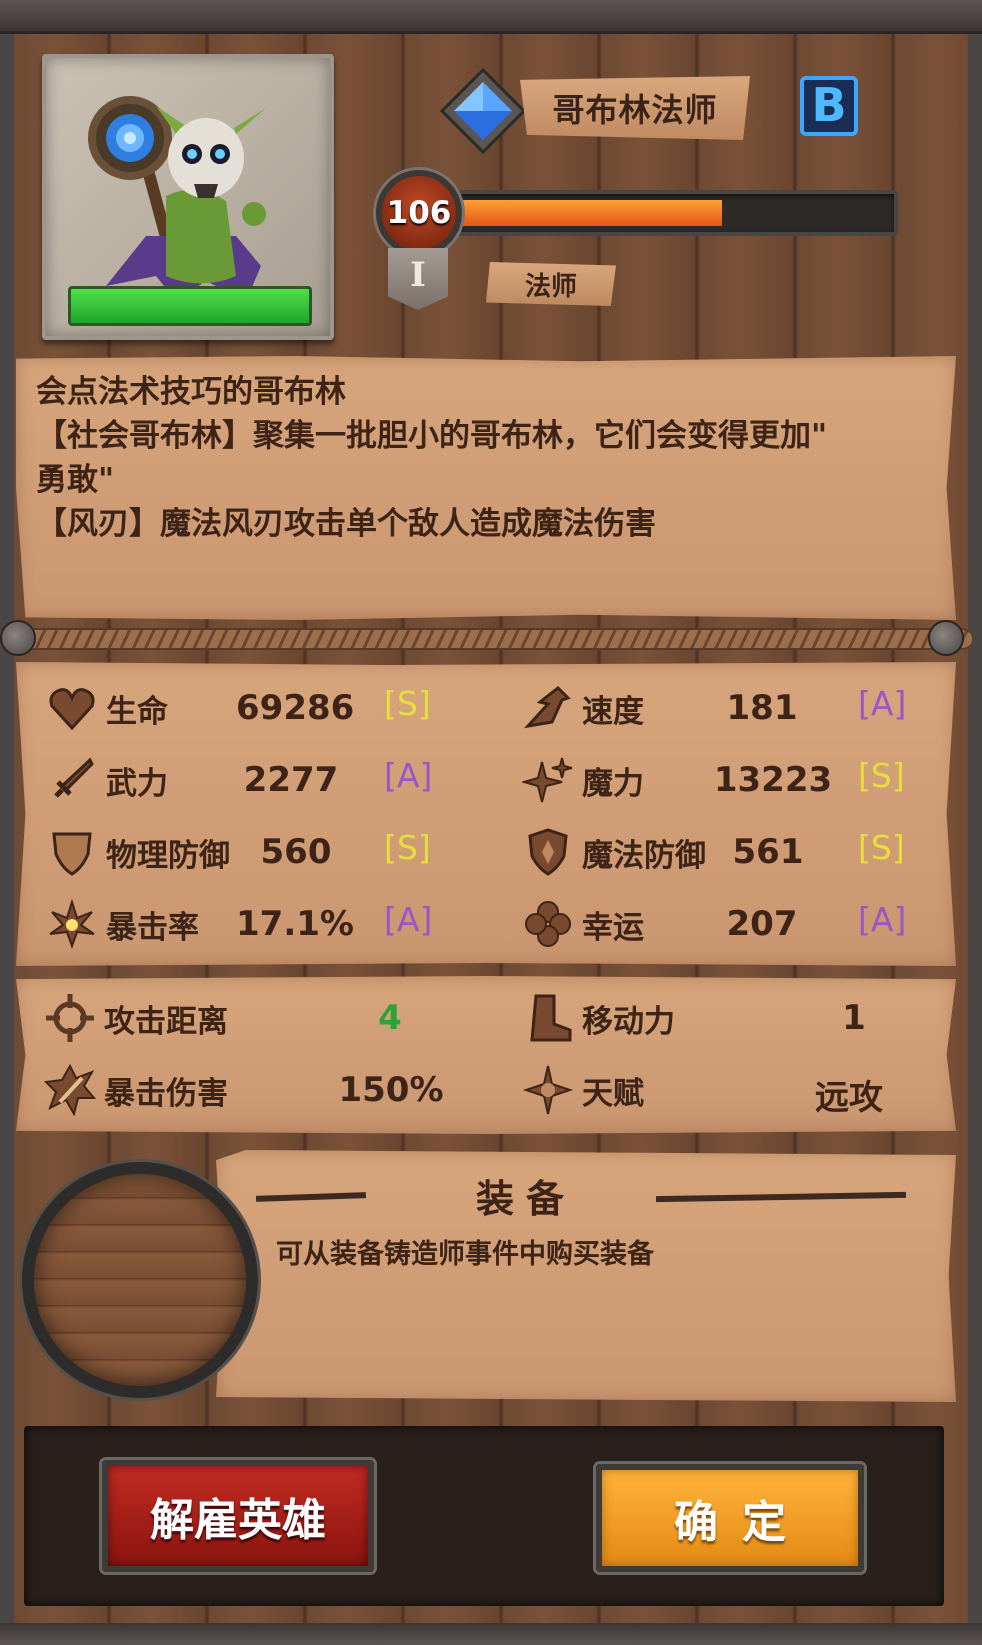 The width and height of the screenshot is (982, 1645). I want to click on stat-value: 69286, so click(295, 708).